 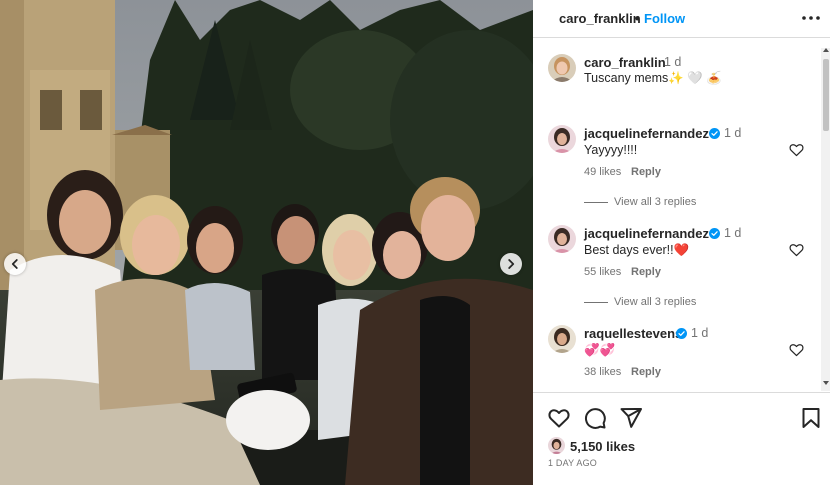 I want to click on author-avatar, so click(x=562, y=68).